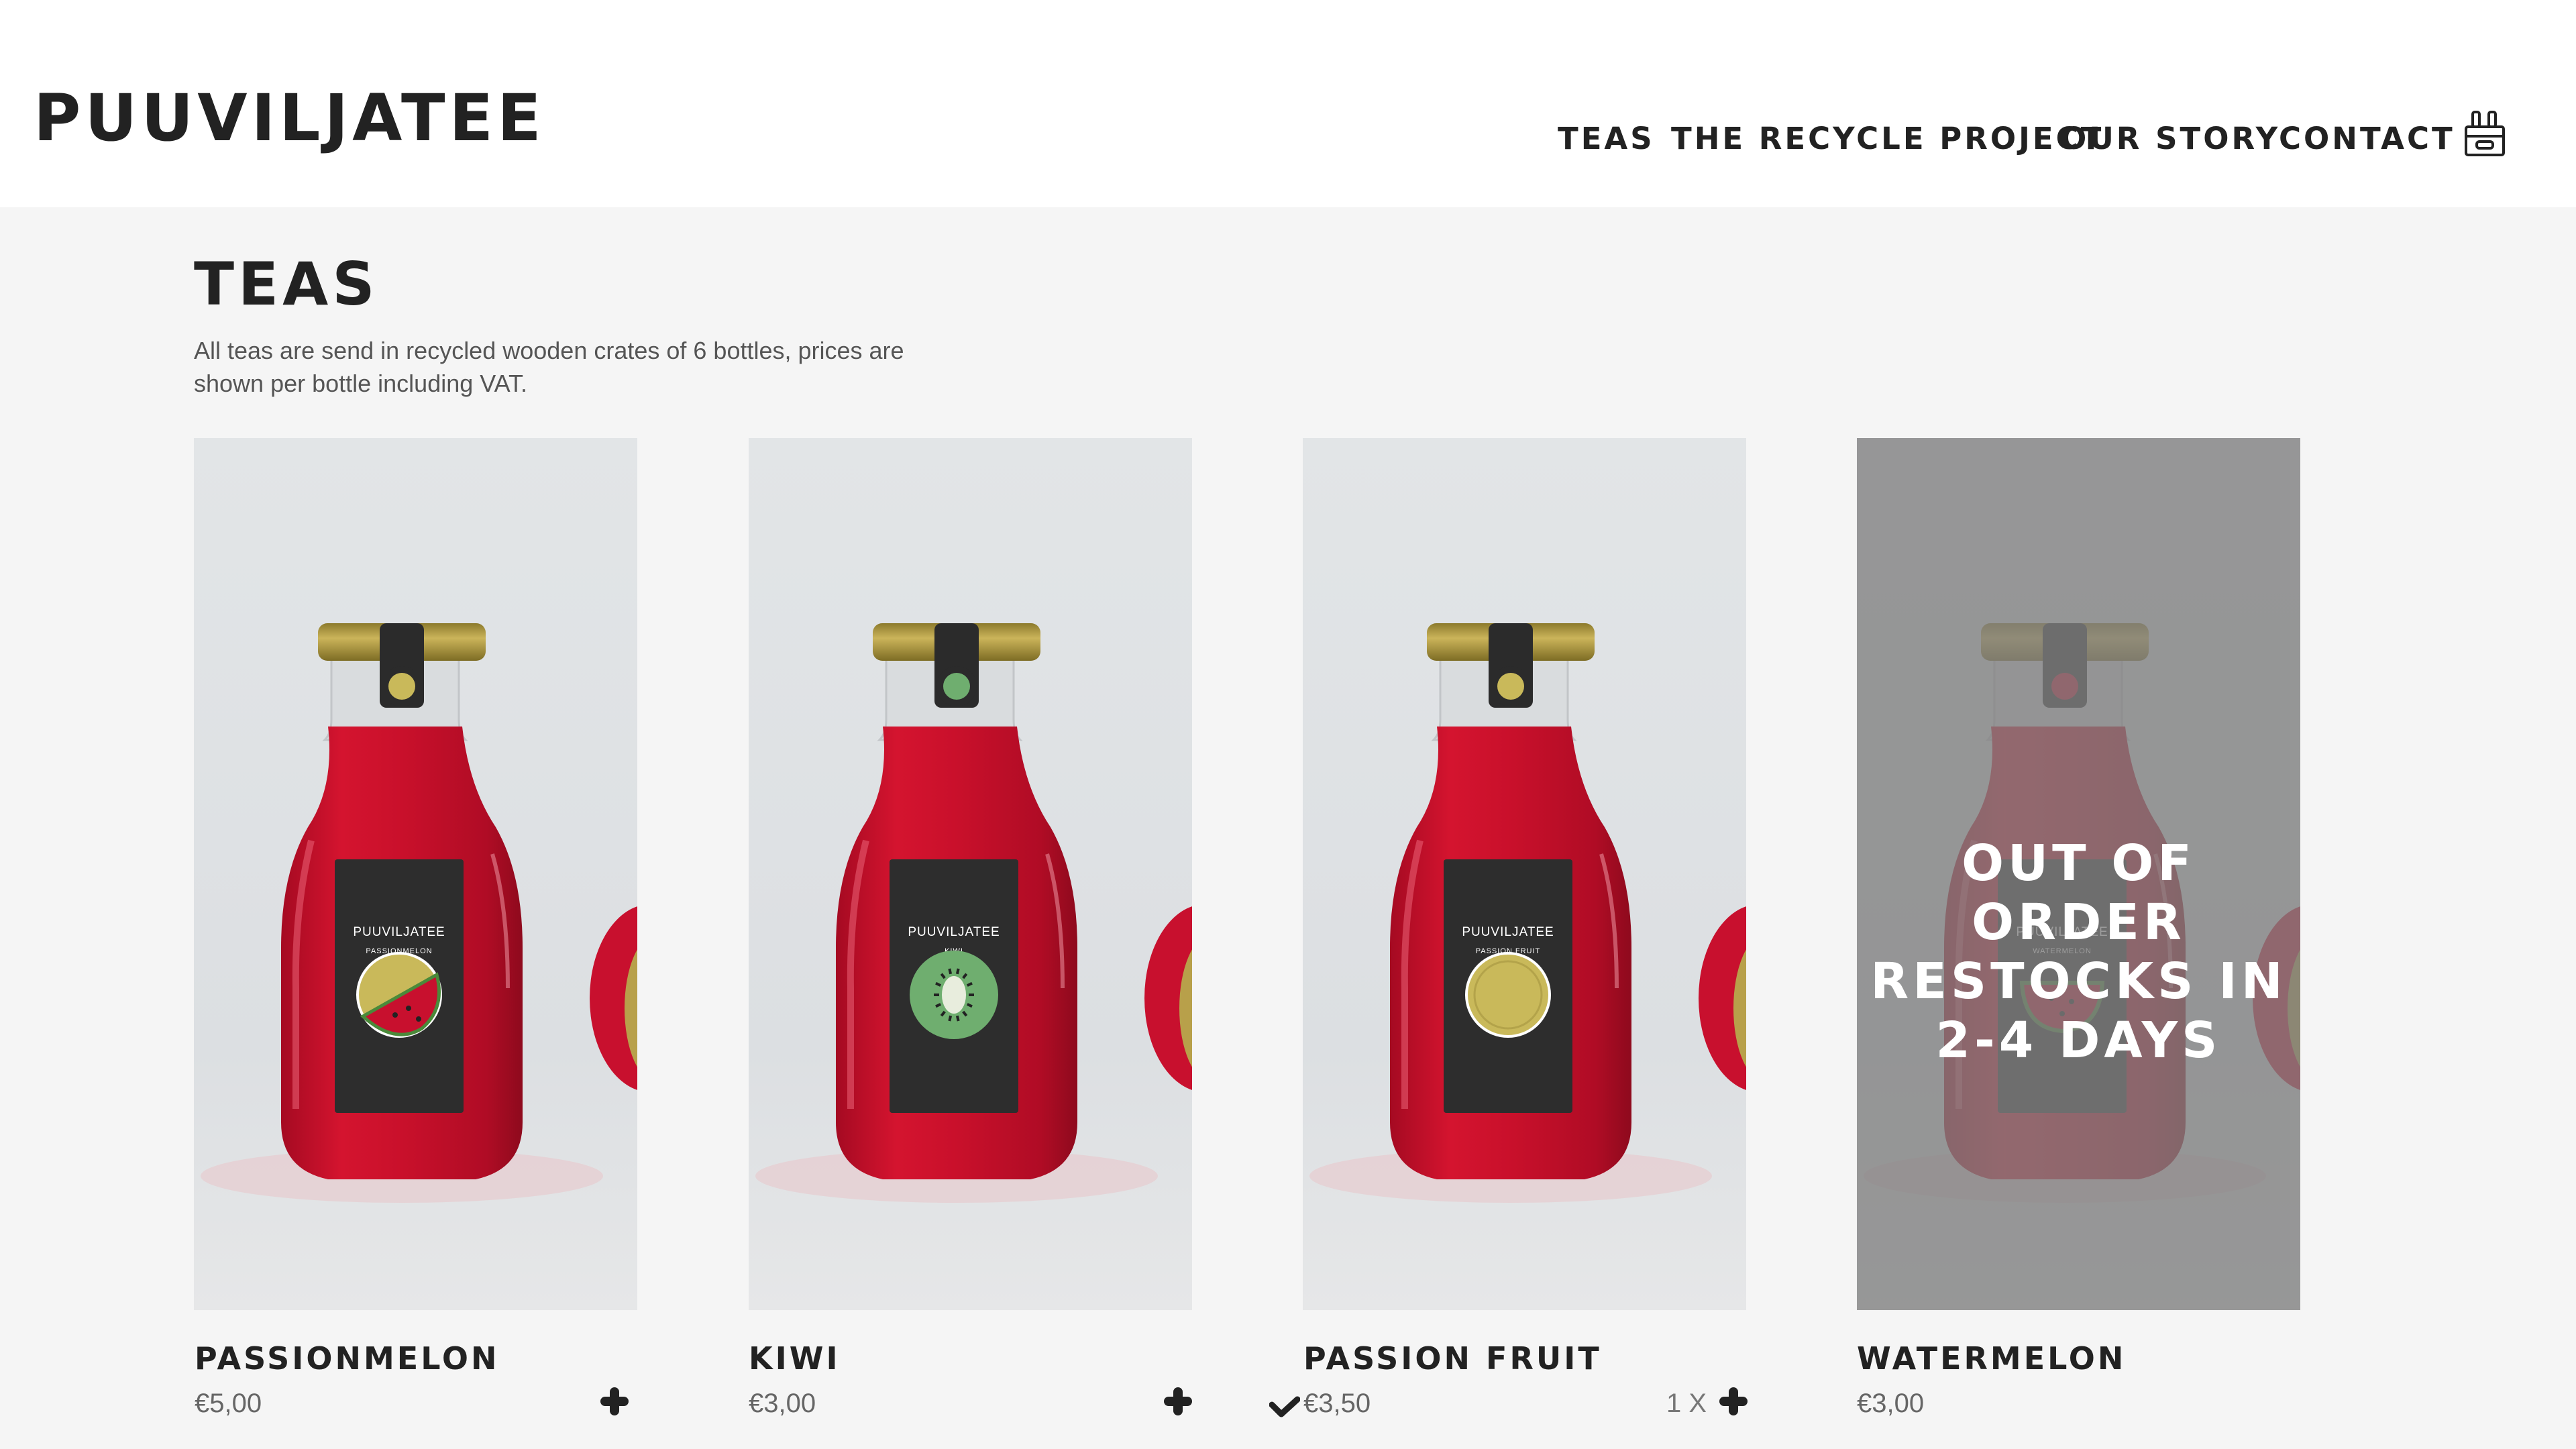 This screenshot has width=2576, height=1449. What do you see at coordinates (347, 1358) in the screenshot?
I see `product-name: PASSIONMELON` at bounding box center [347, 1358].